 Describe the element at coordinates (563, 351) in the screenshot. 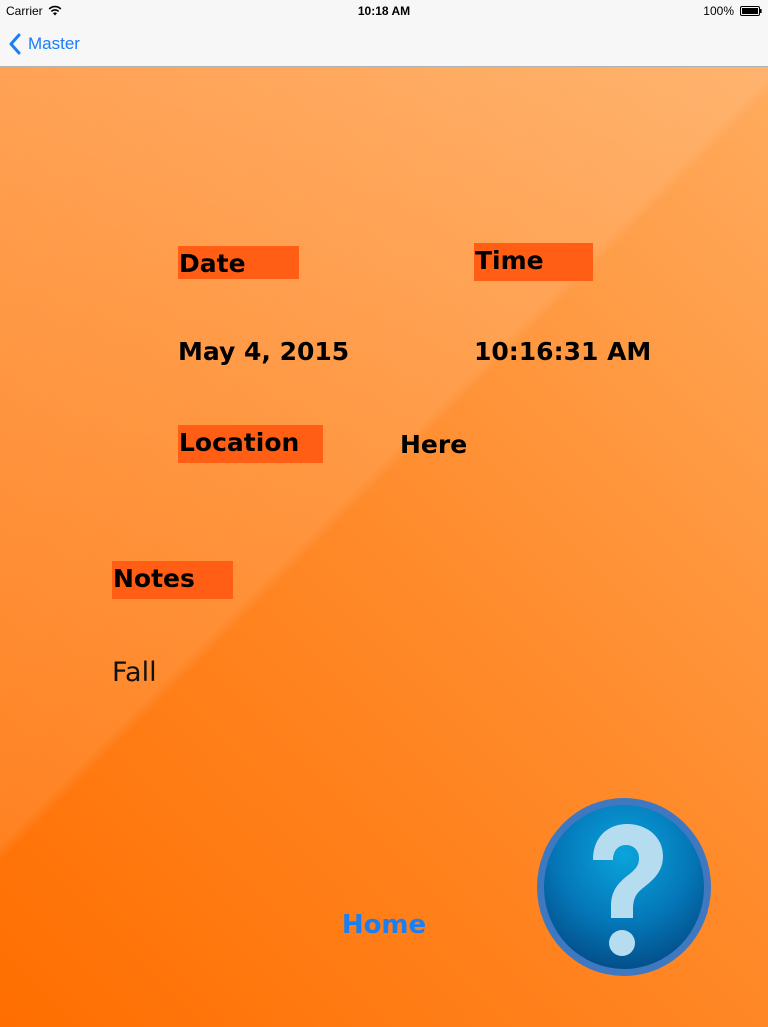

I see `time-value: 10:16:31 AM` at that location.